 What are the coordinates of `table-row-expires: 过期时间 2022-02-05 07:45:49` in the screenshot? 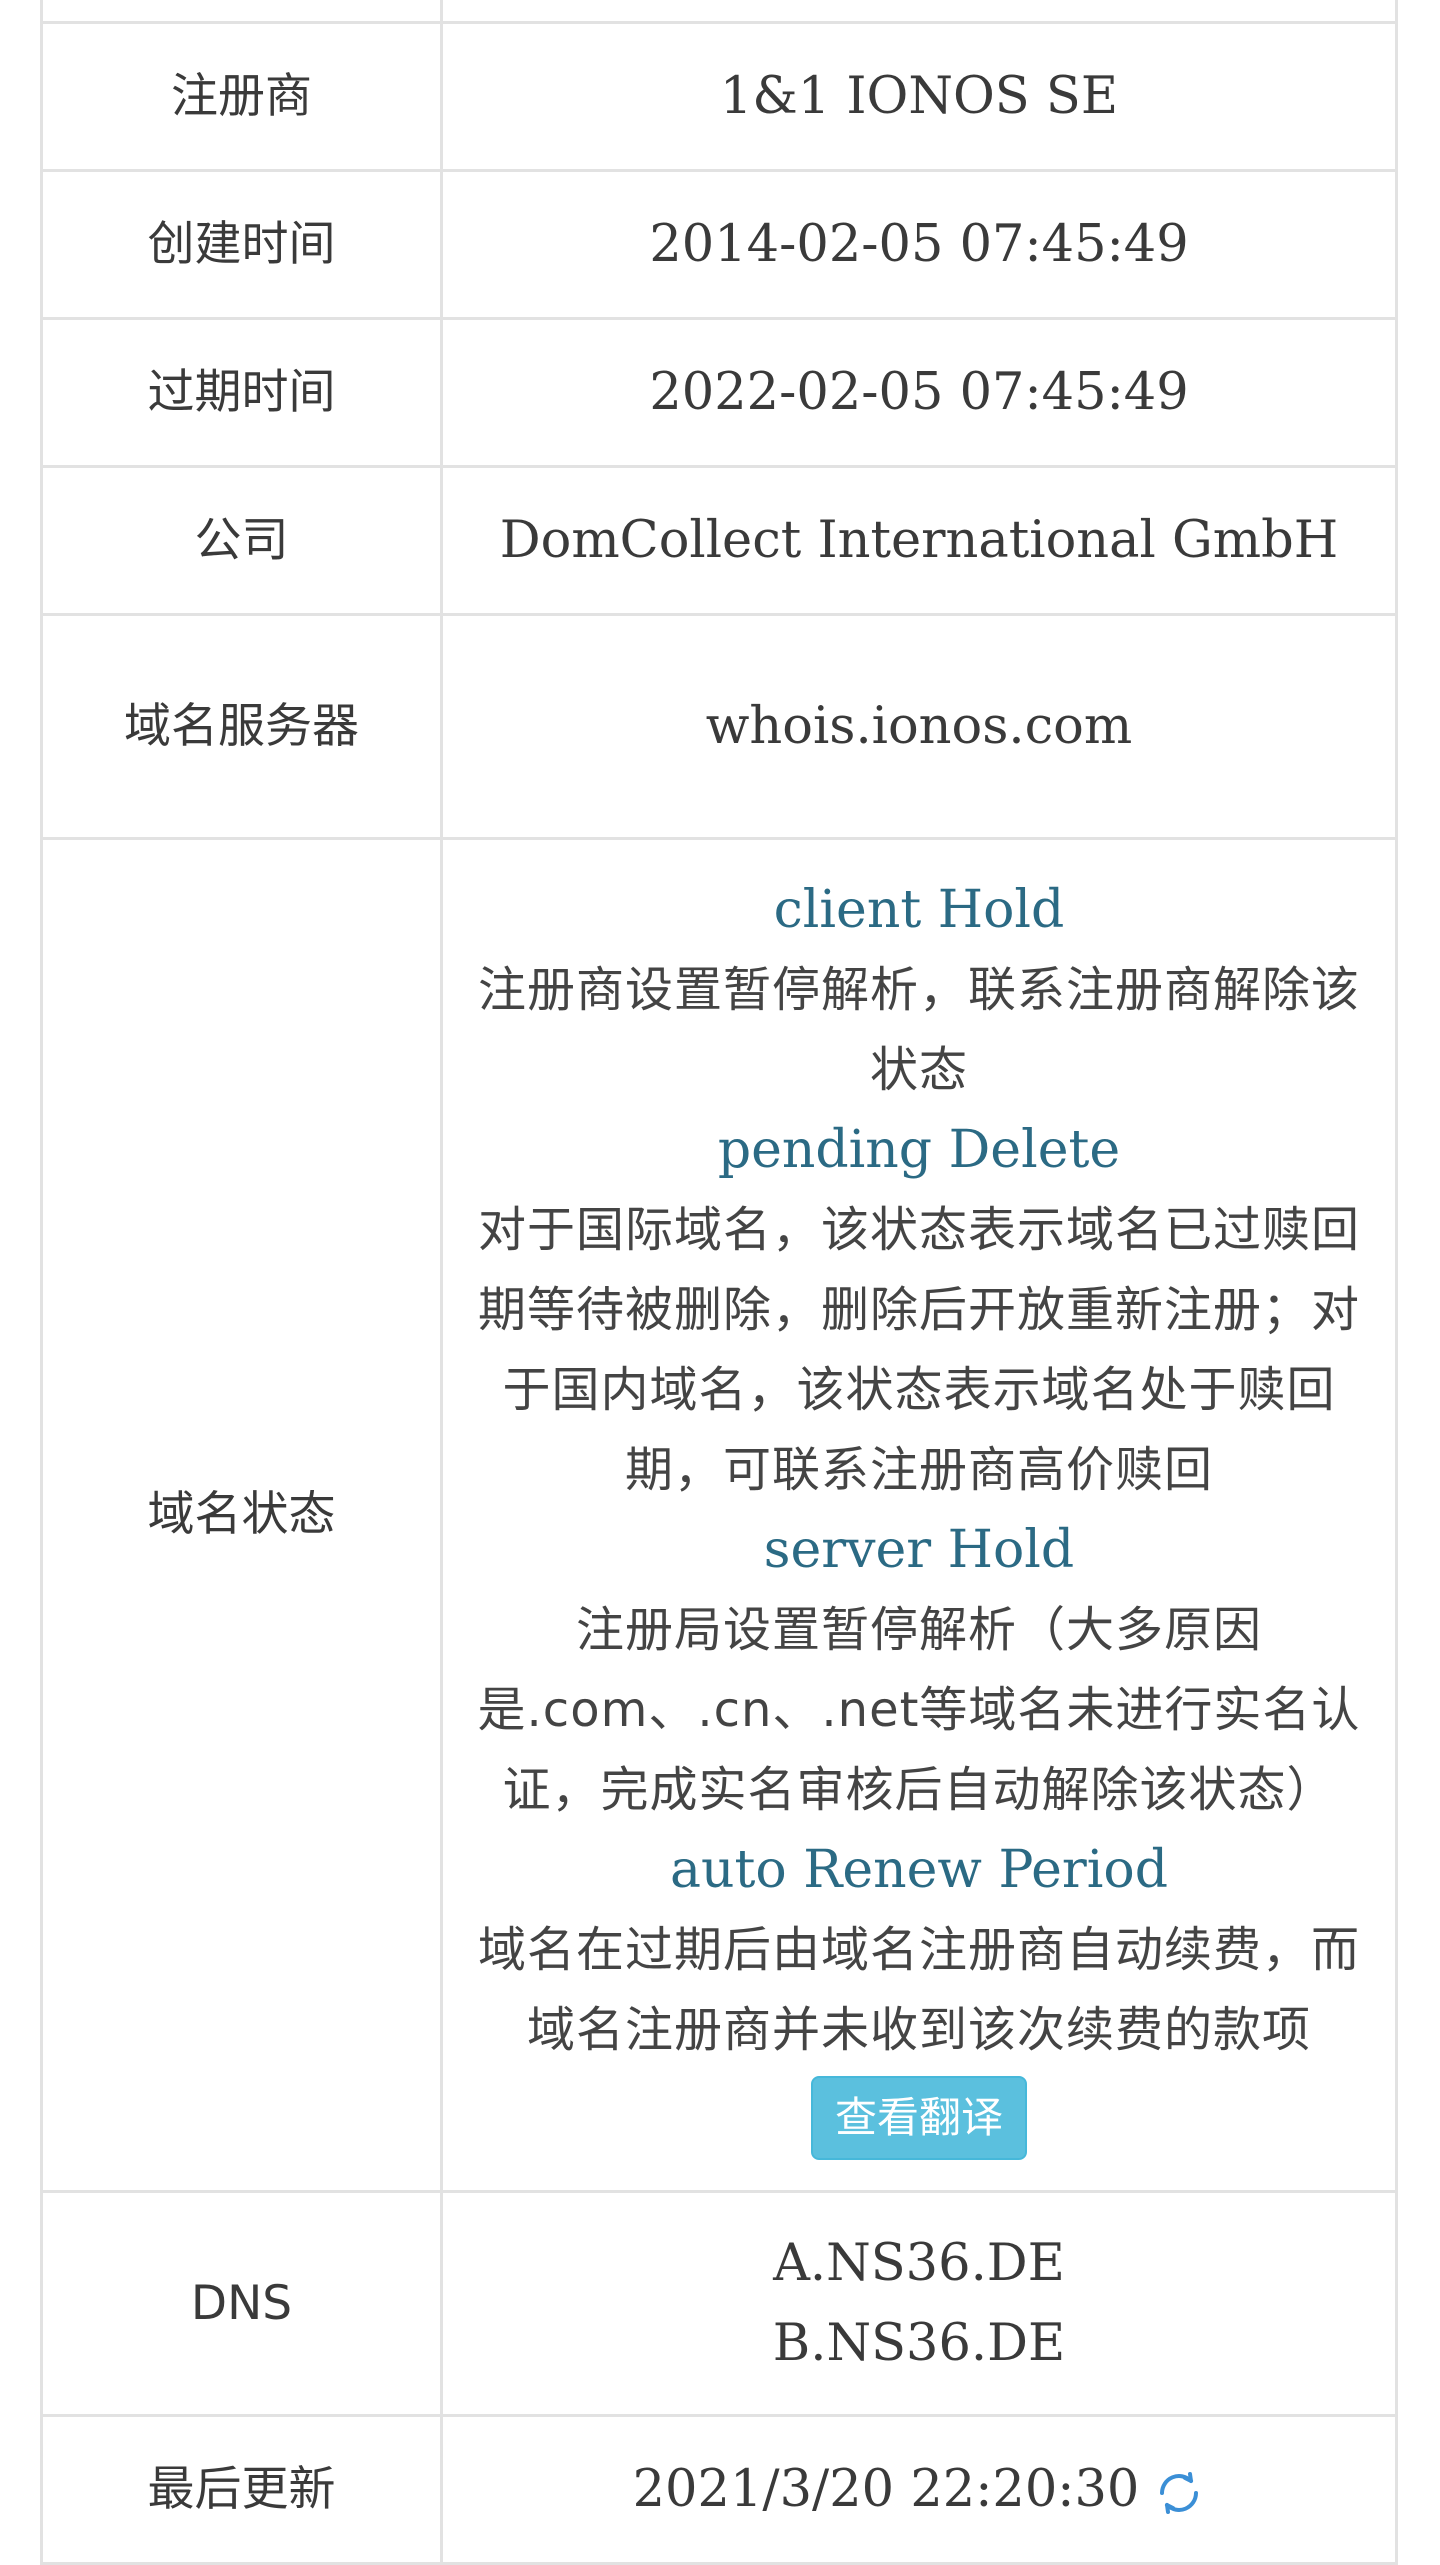 It's located at (719, 392).